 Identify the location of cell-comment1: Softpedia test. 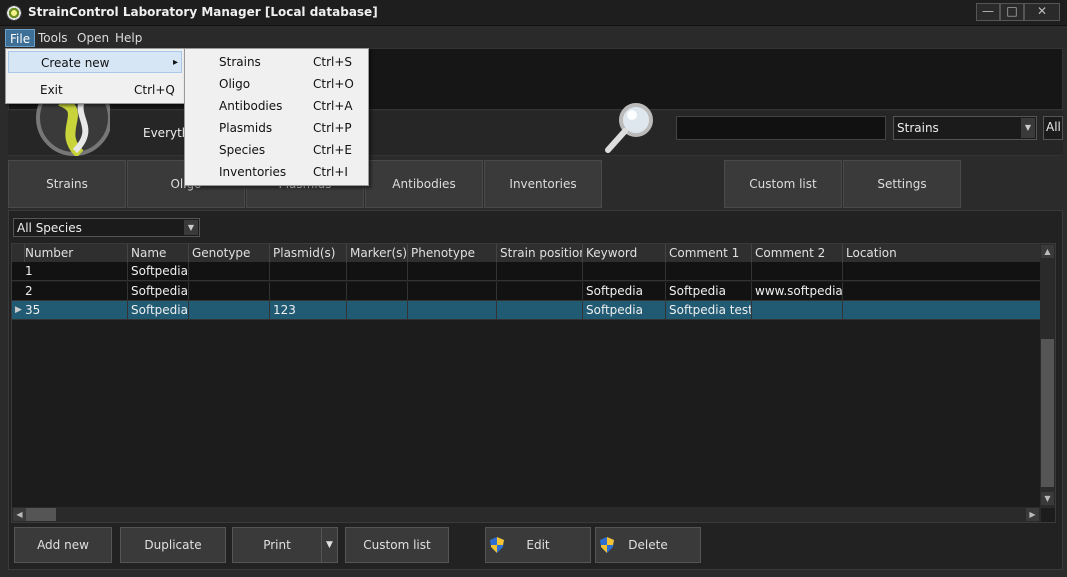
(709, 310).